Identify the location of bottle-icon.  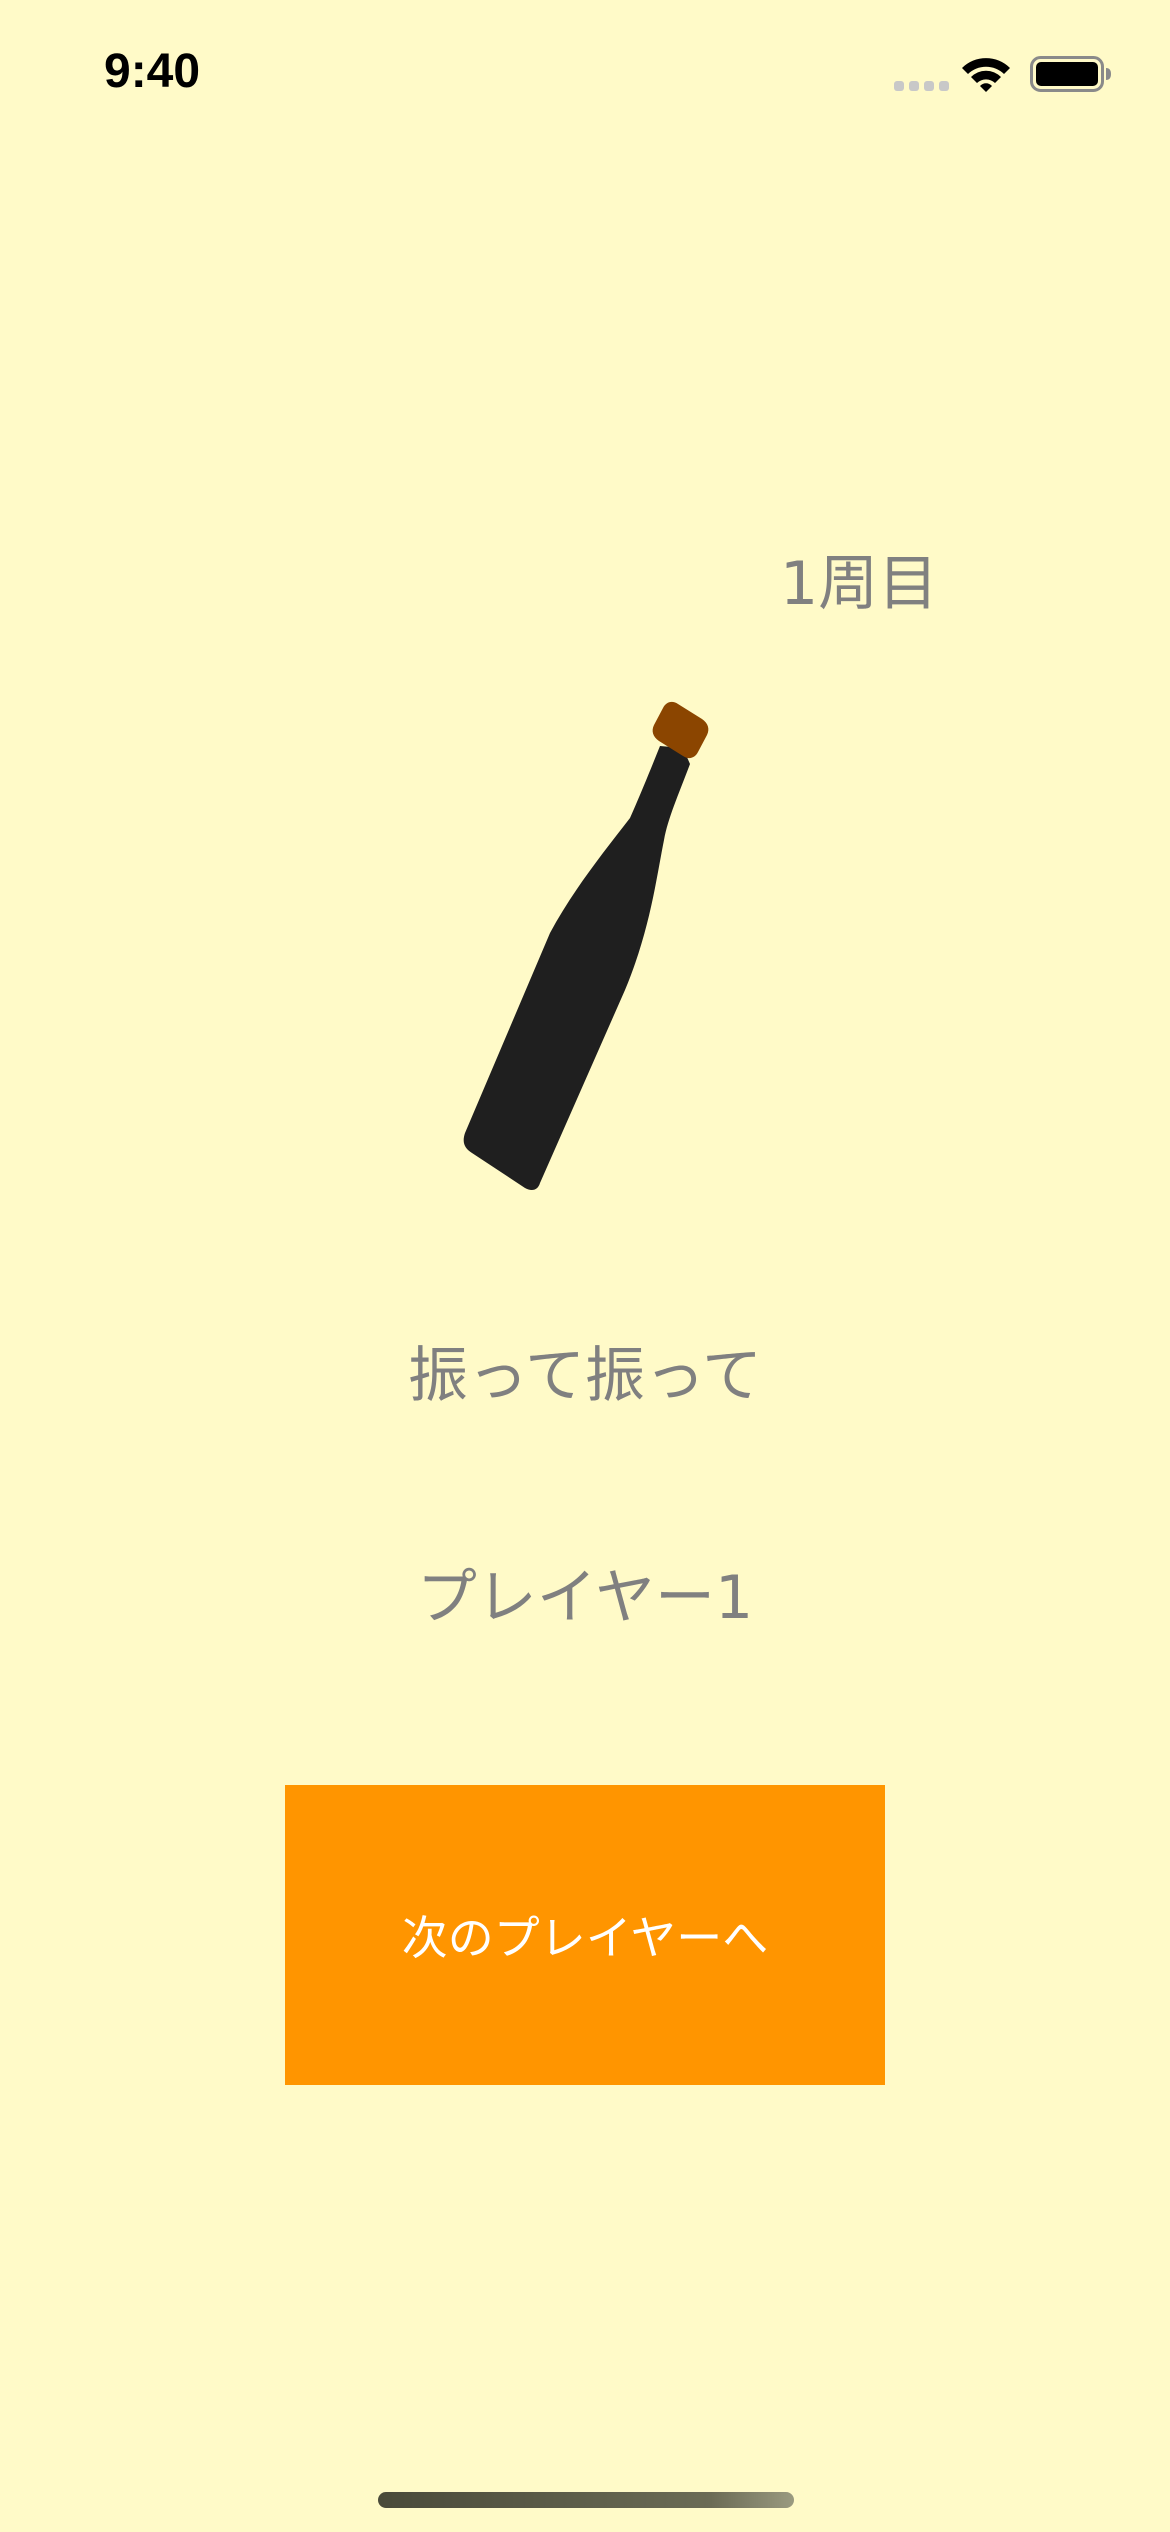
(586, 946).